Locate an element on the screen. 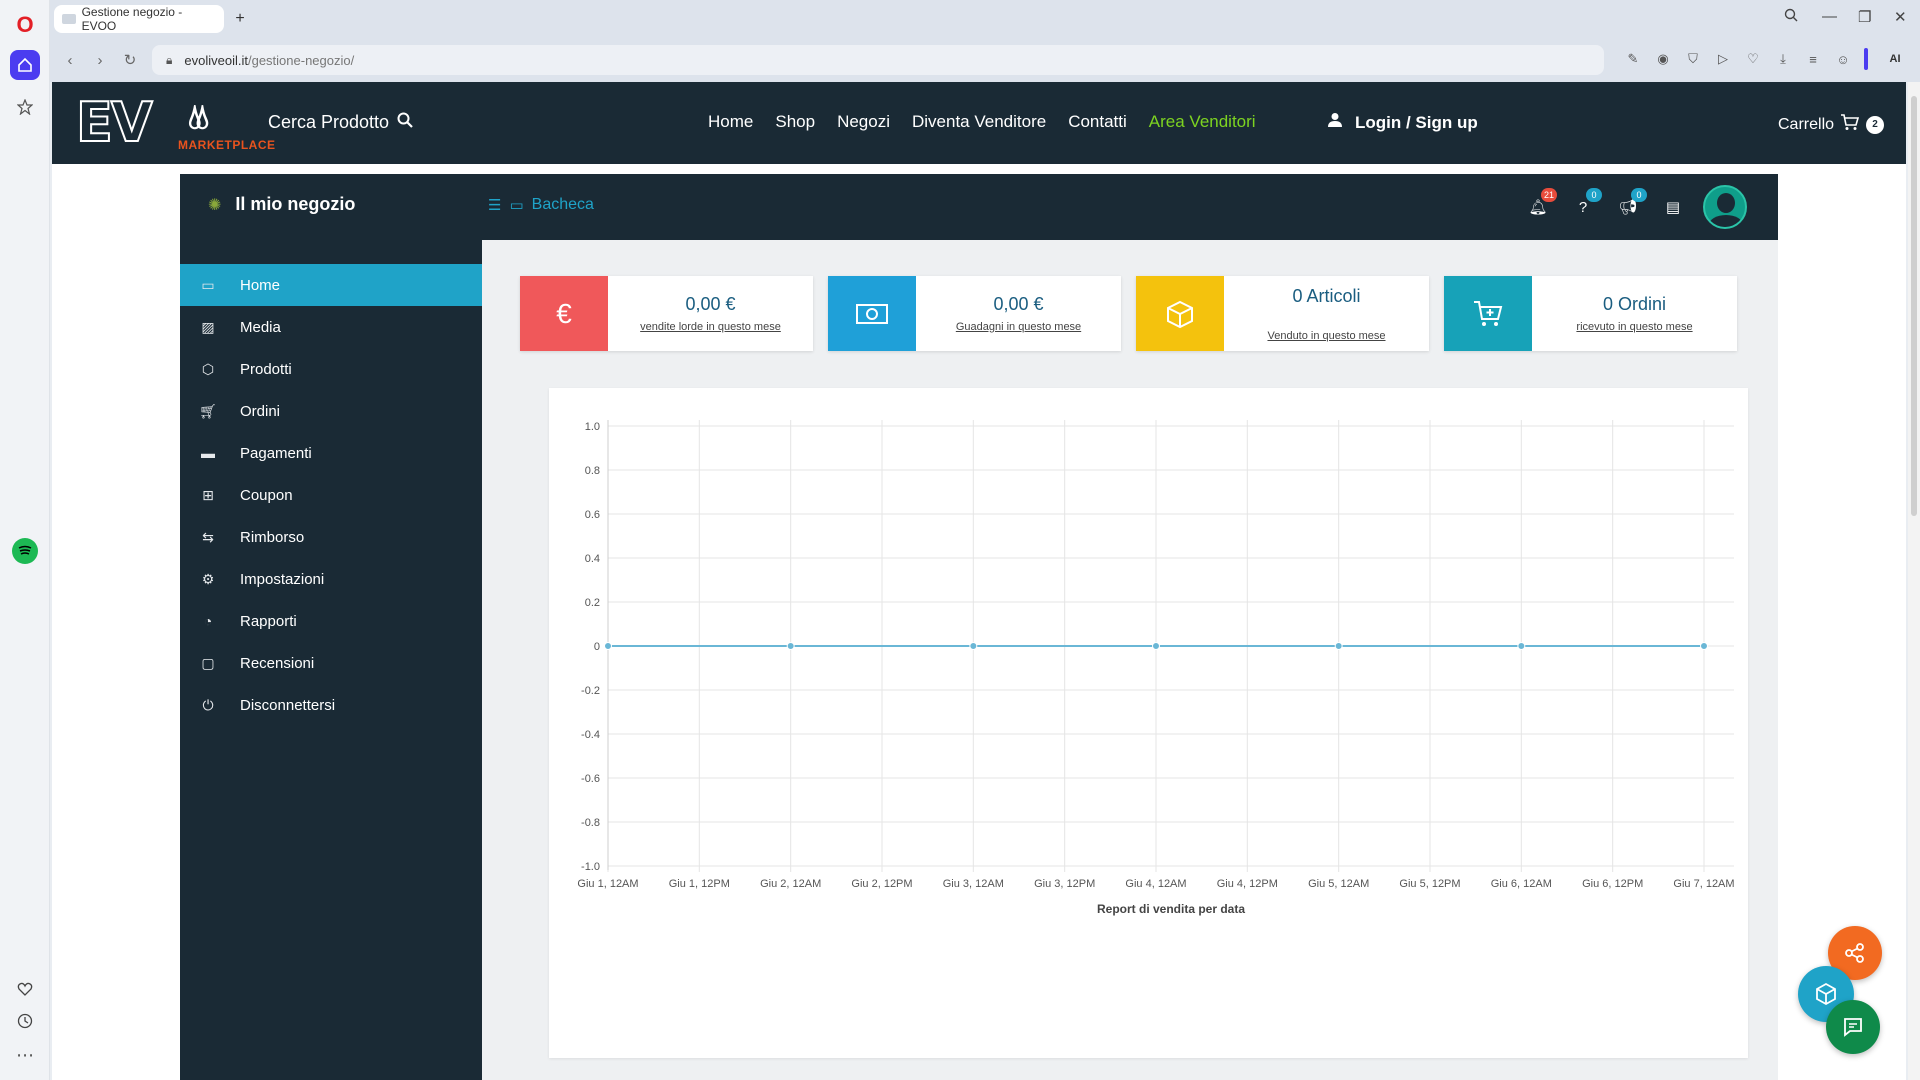 This screenshot has height=1080, width=1920. sidebar-indicator is located at coordinates (1866, 59).